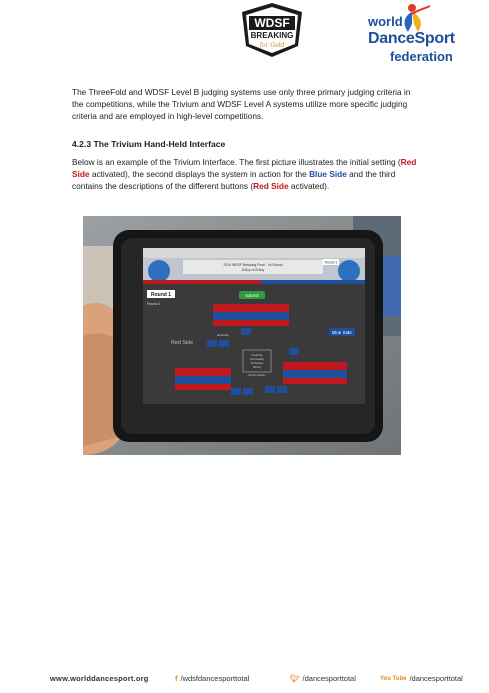 The width and height of the screenshot is (489, 693). Describe the element at coordinates (215, 678) in the screenshot. I see `footer-facebook-handle: /wdsfdancesporttotal` at that location.